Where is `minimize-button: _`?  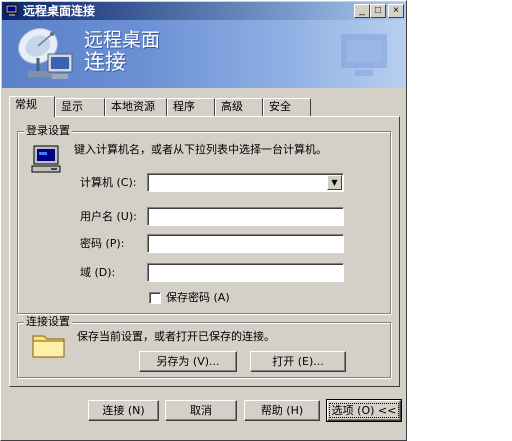
minimize-button: _ is located at coordinates (362, 11).